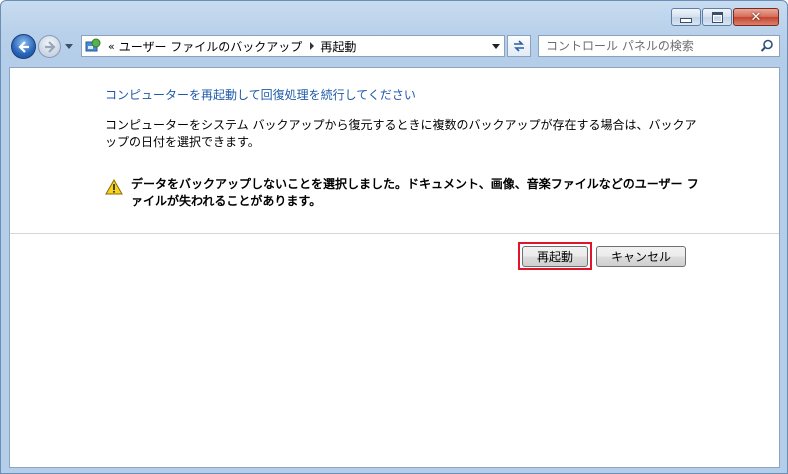  I want to click on forward-button, so click(49, 46).